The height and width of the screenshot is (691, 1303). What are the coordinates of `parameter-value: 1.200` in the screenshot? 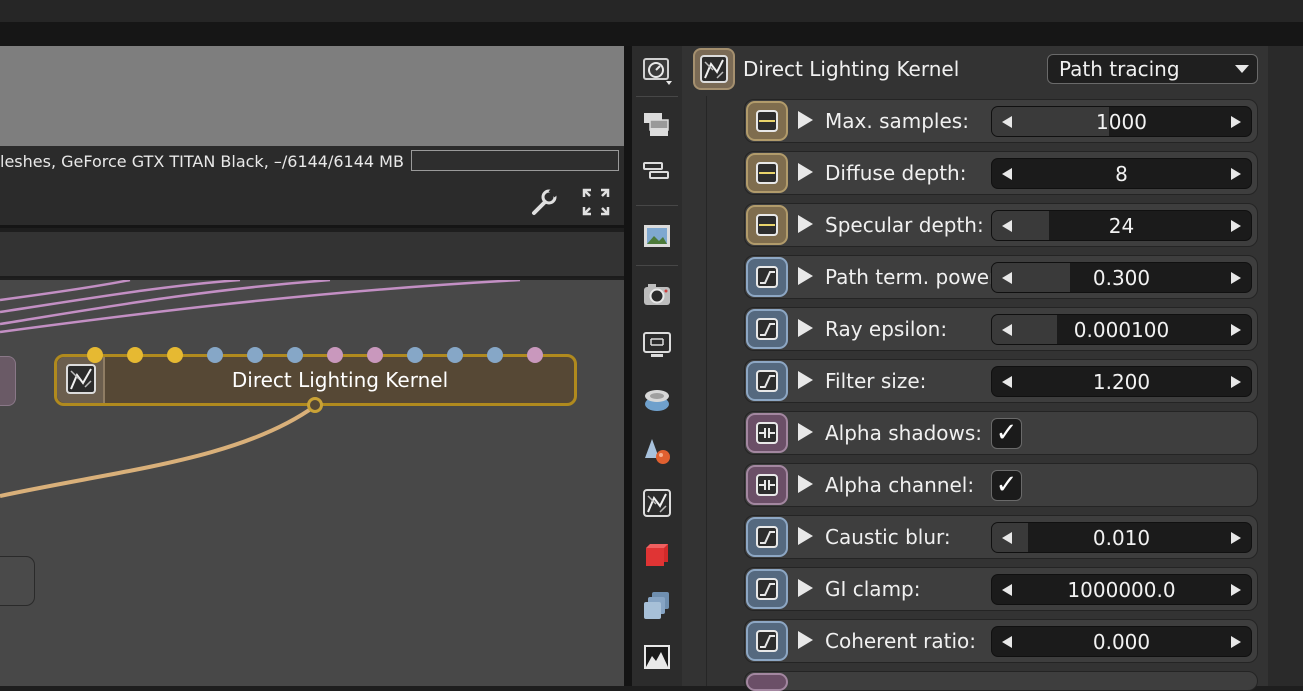 It's located at (1121, 382).